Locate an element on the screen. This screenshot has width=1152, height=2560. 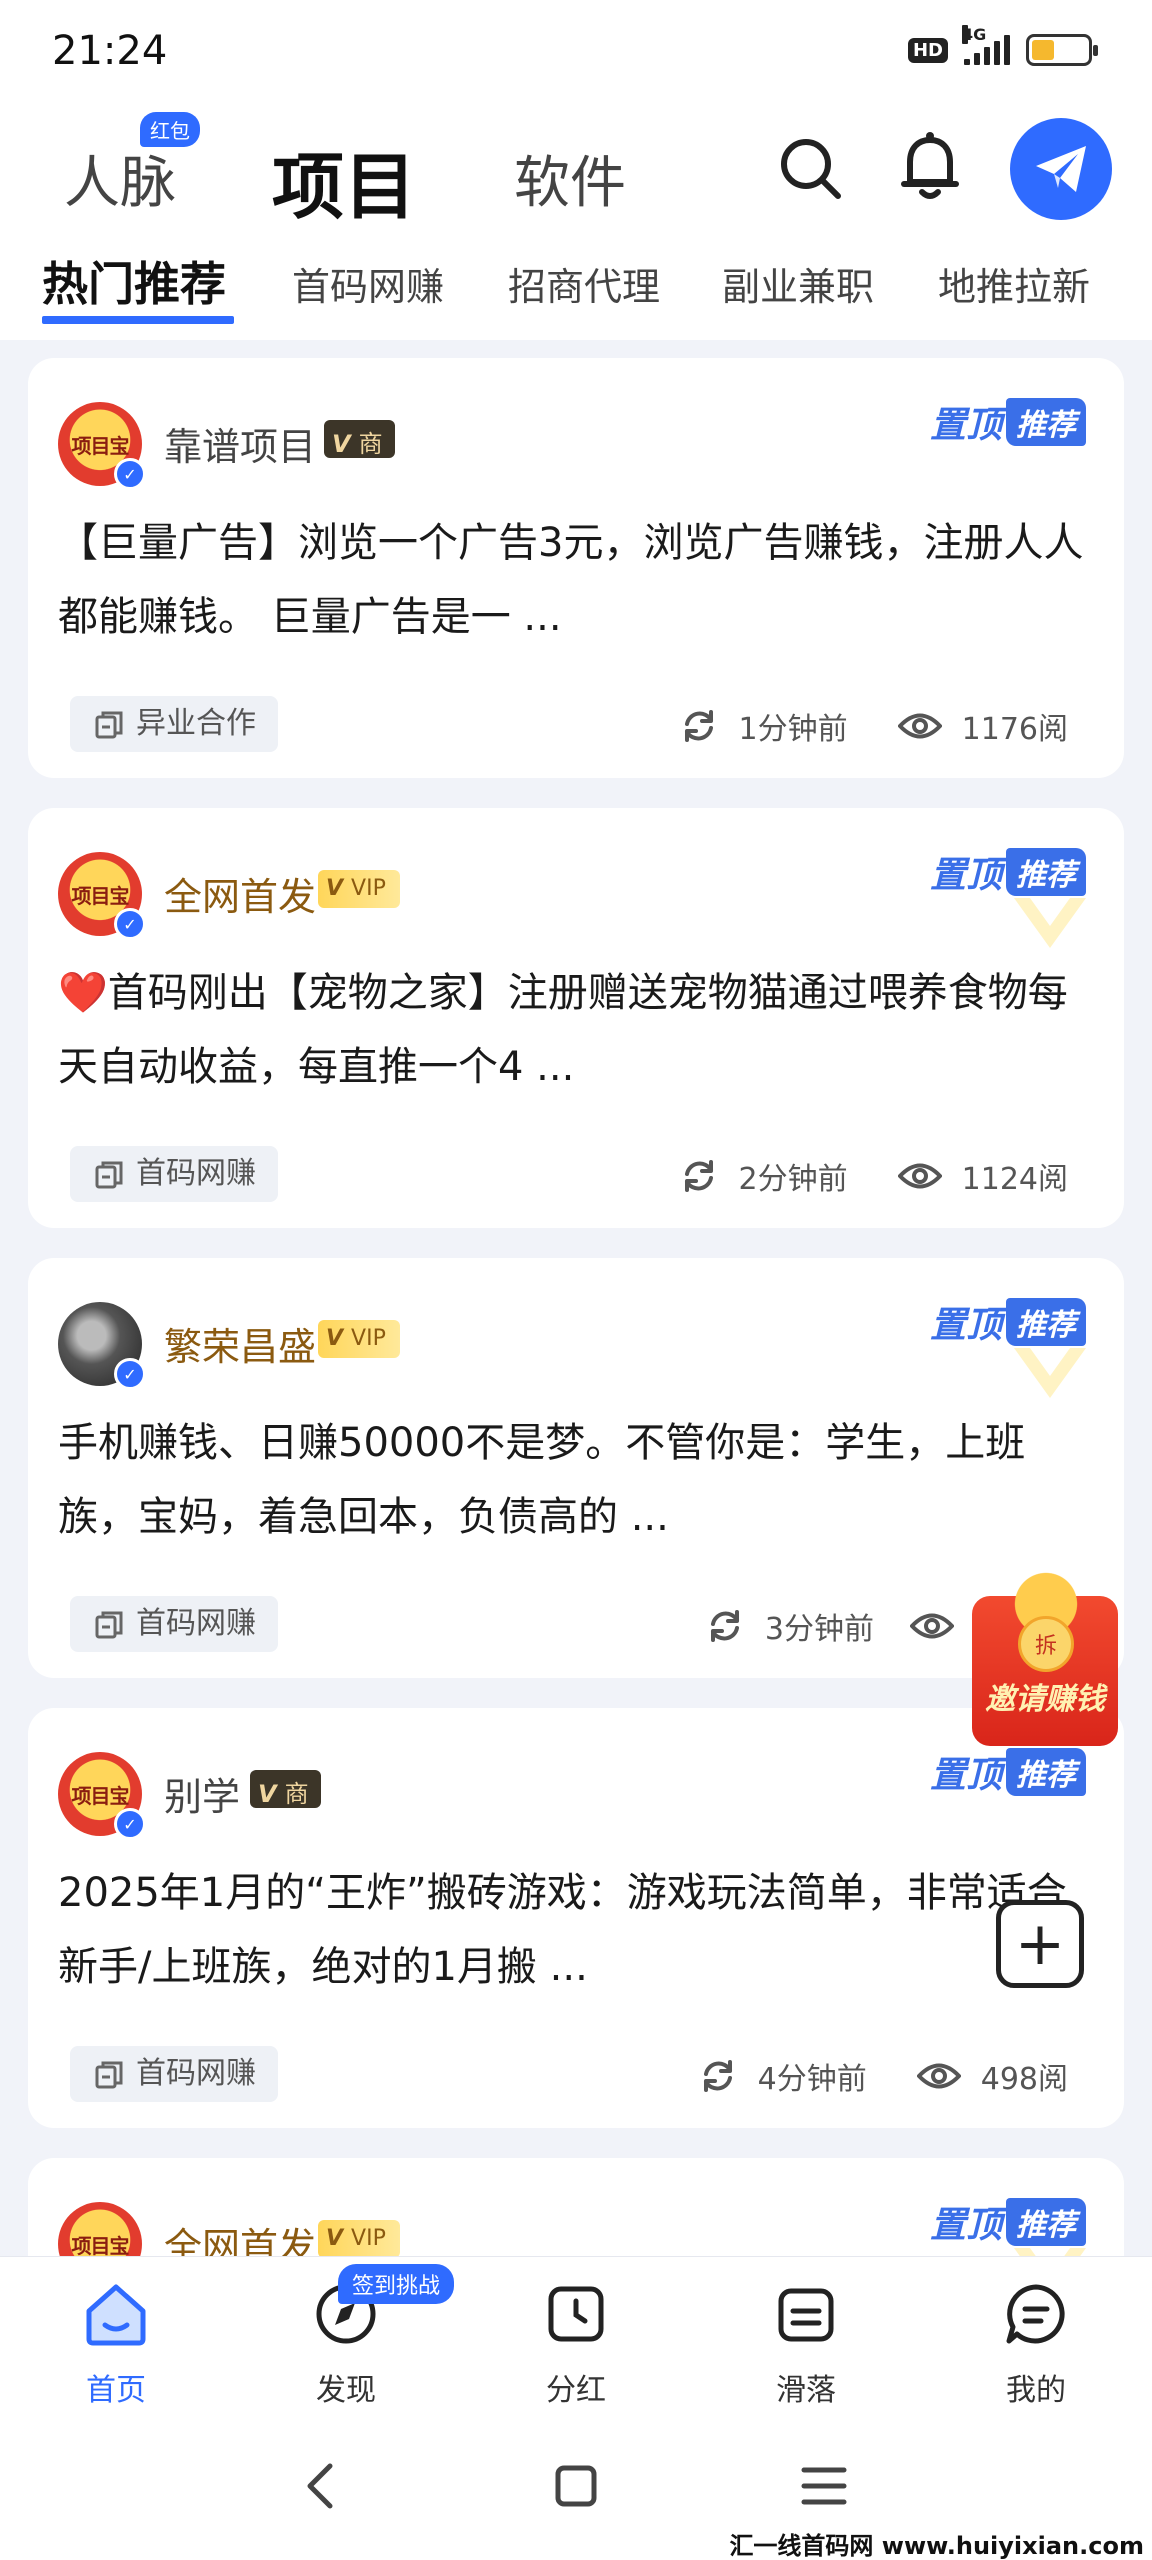
post-time: 4分钟前 is located at coordinates (812, 2079).